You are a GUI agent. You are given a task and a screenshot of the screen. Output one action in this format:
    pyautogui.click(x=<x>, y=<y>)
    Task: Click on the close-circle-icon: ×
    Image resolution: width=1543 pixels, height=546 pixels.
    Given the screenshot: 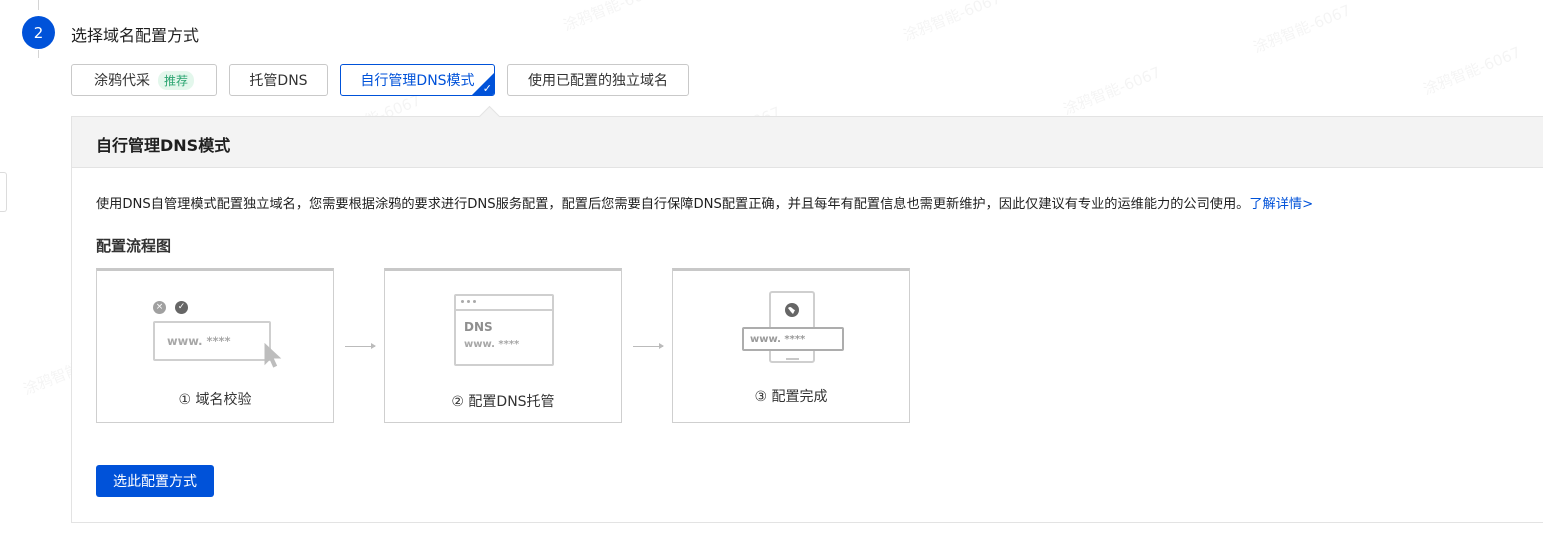 What is the action you would take?
    pyautogui.click(x=159, y=307)
    